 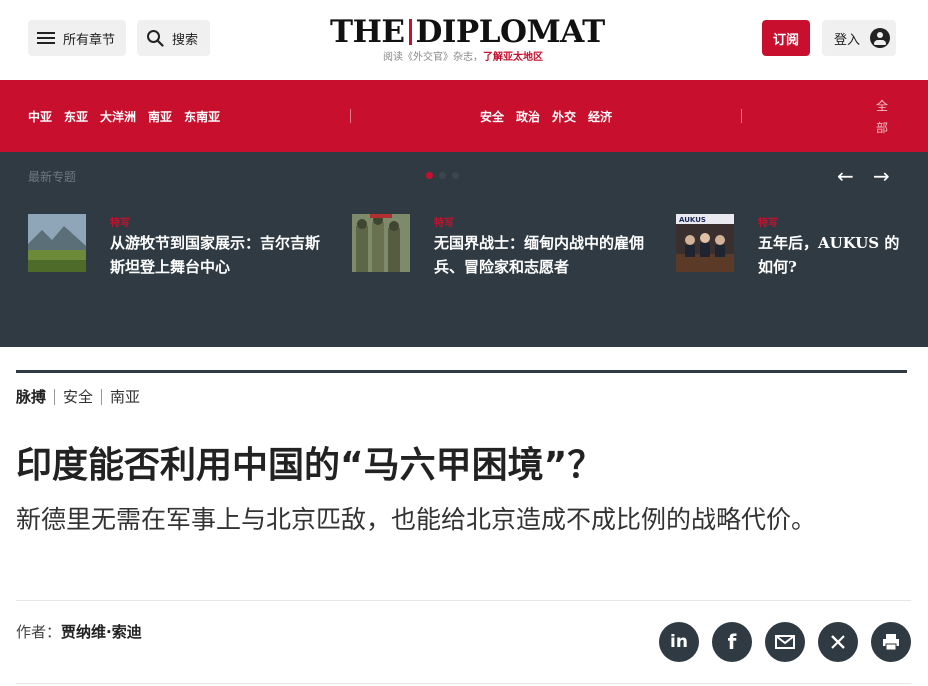 What do you see at coordinates (39, 632) in the screenshot?
I see `byline-prefix: 作者：` at bounding box center [39, 632].